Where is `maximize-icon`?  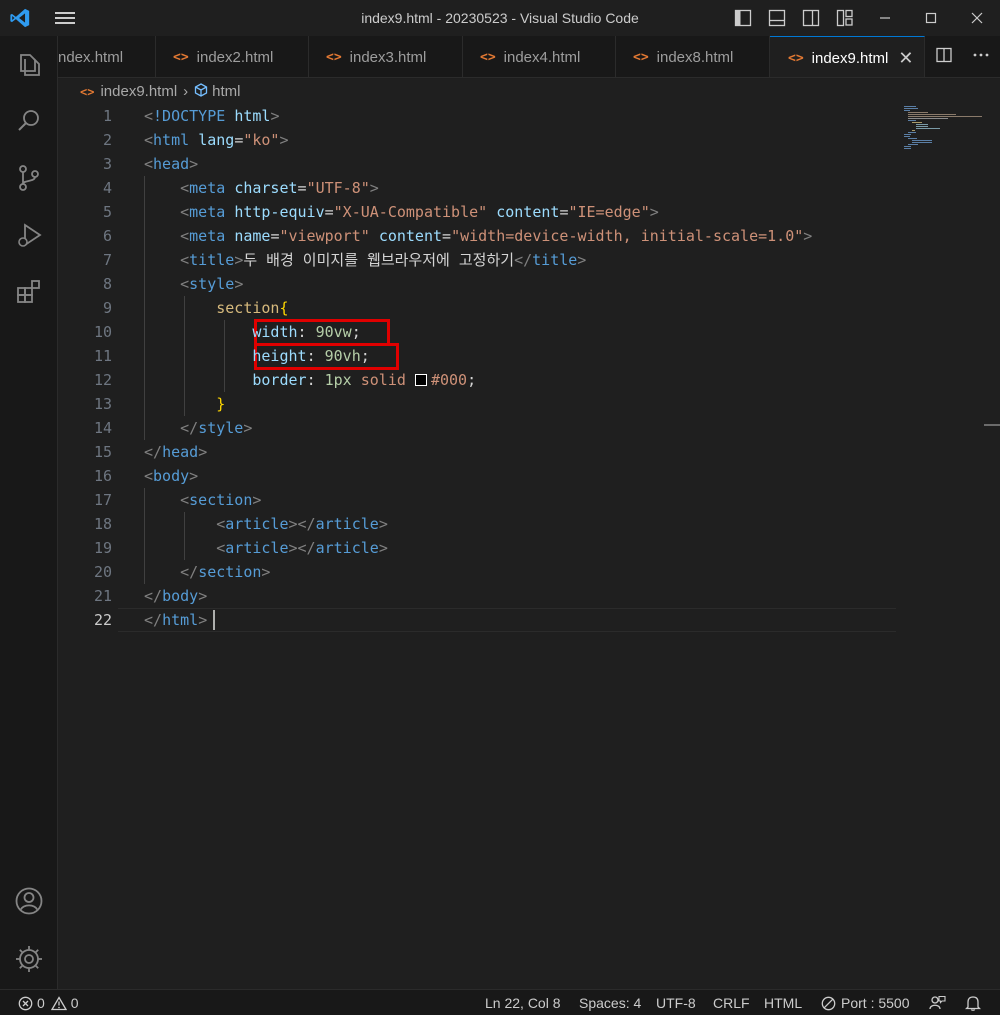
maximize-icon is located at coordinates (931, 18).